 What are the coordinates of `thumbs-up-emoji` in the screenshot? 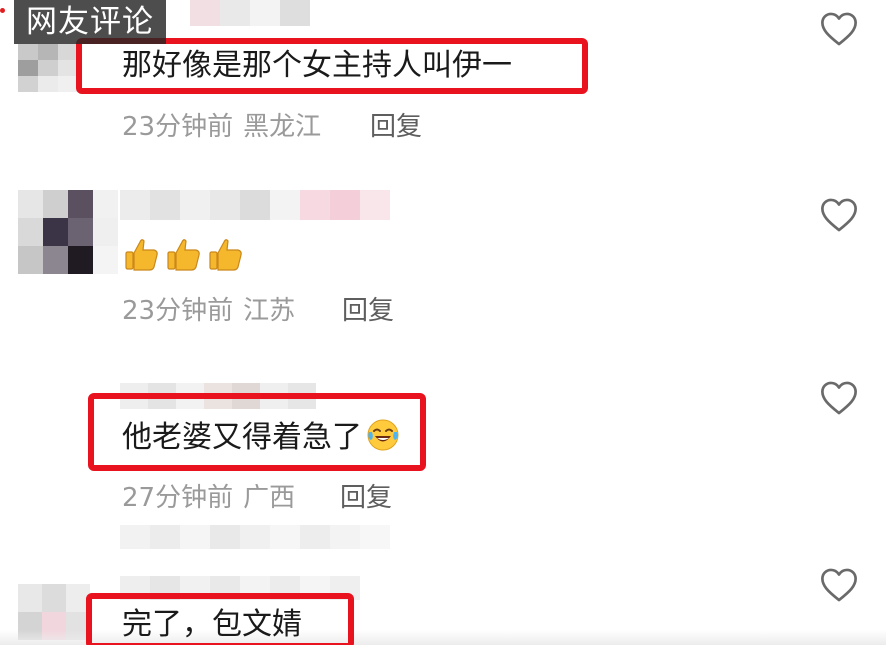 It's located at (186, 260).